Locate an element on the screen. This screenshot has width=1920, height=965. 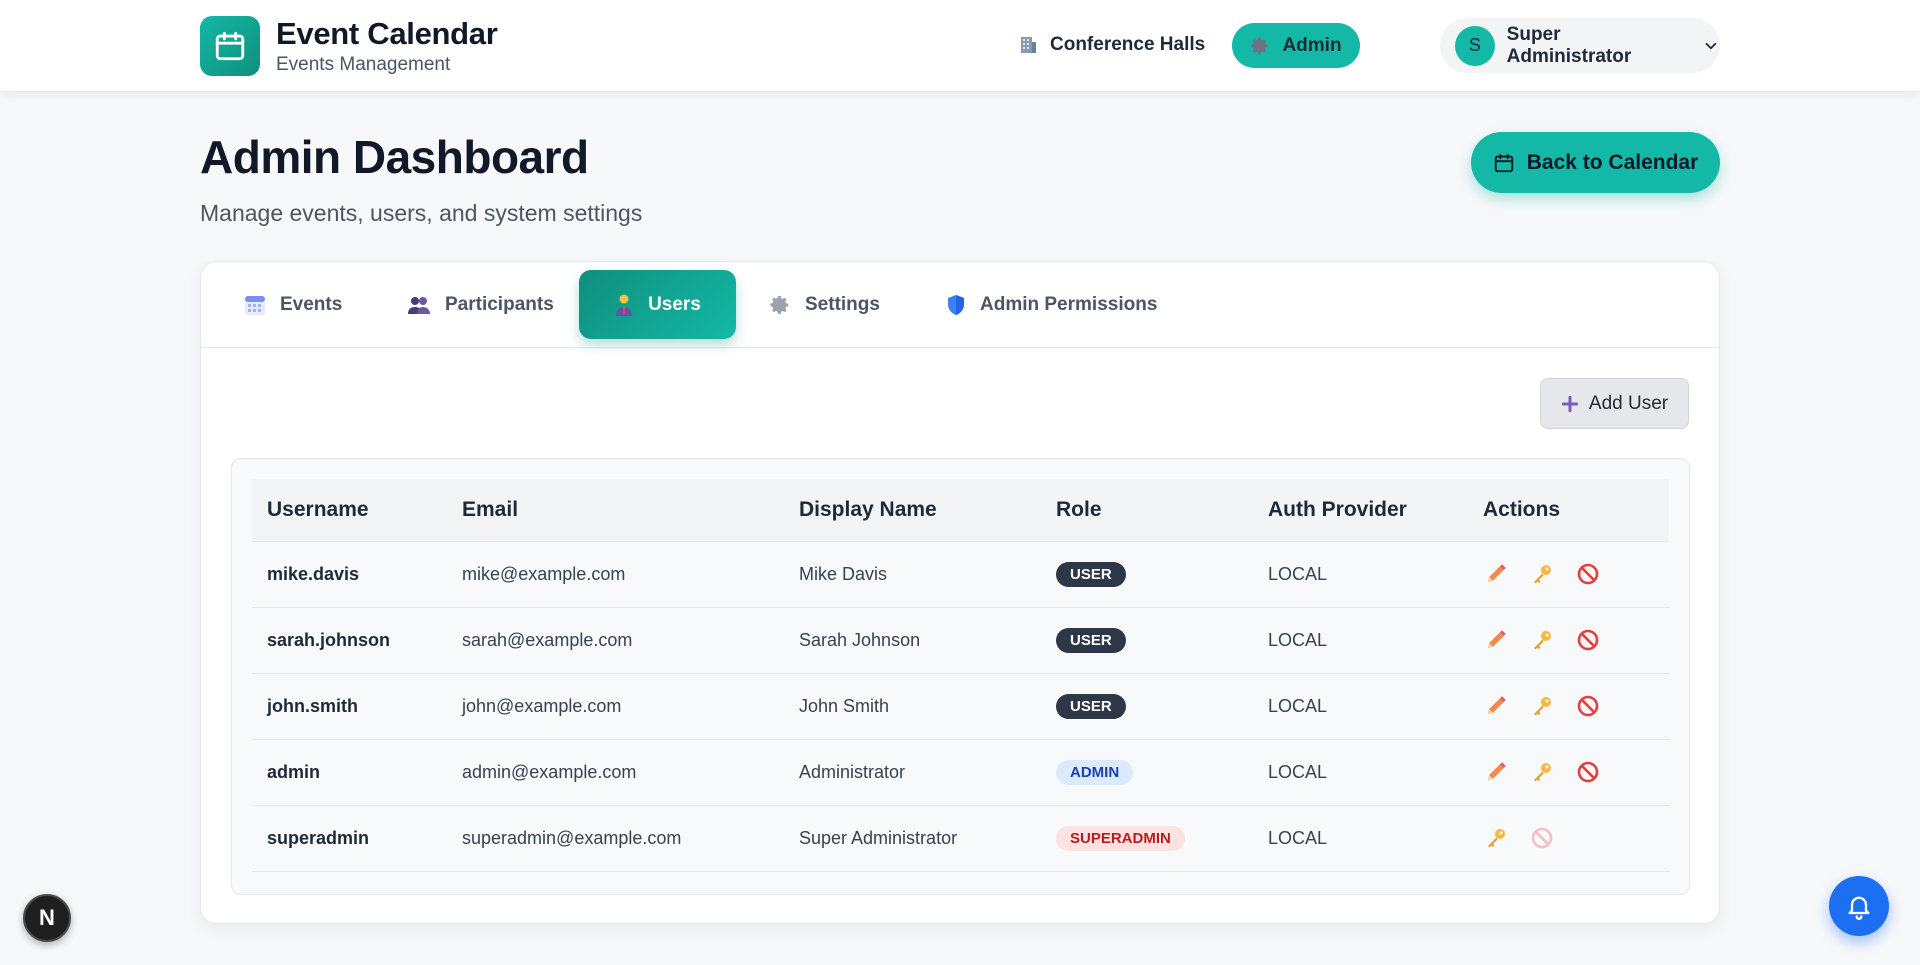
app-subtitle: Events Management is located at coordinates (363, 64).